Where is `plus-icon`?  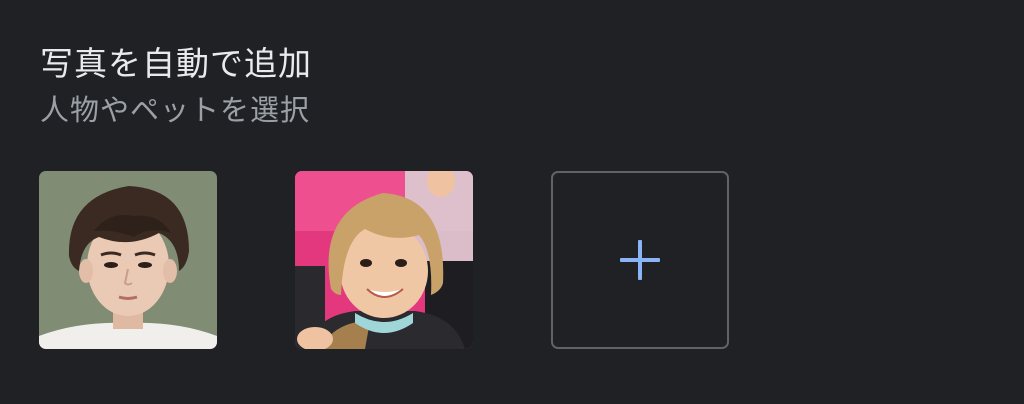
plus-icon is located at coordinates (640, 260).